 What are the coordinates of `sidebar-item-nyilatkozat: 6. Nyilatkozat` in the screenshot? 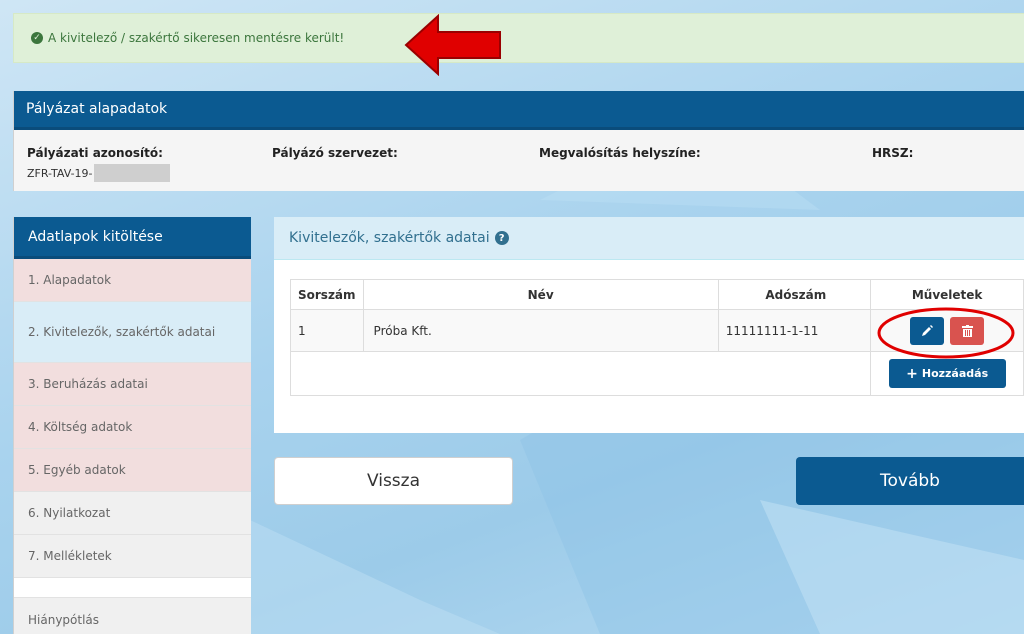 It's located at (132, 513).